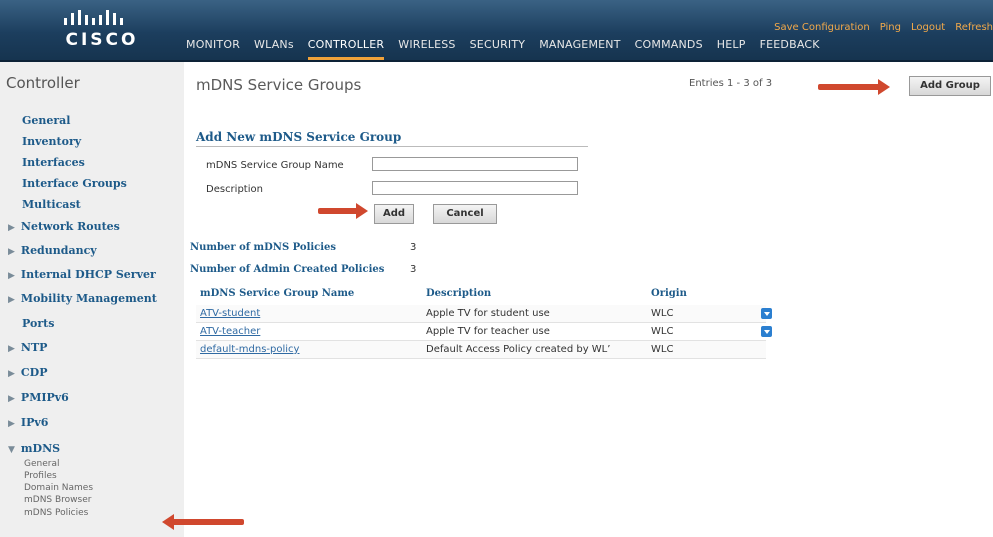 The width and height of the screenshot is (993, 537). Describe the element at coordinates (394, 214) in the screenshot. I see `add-button: Add` at that location.